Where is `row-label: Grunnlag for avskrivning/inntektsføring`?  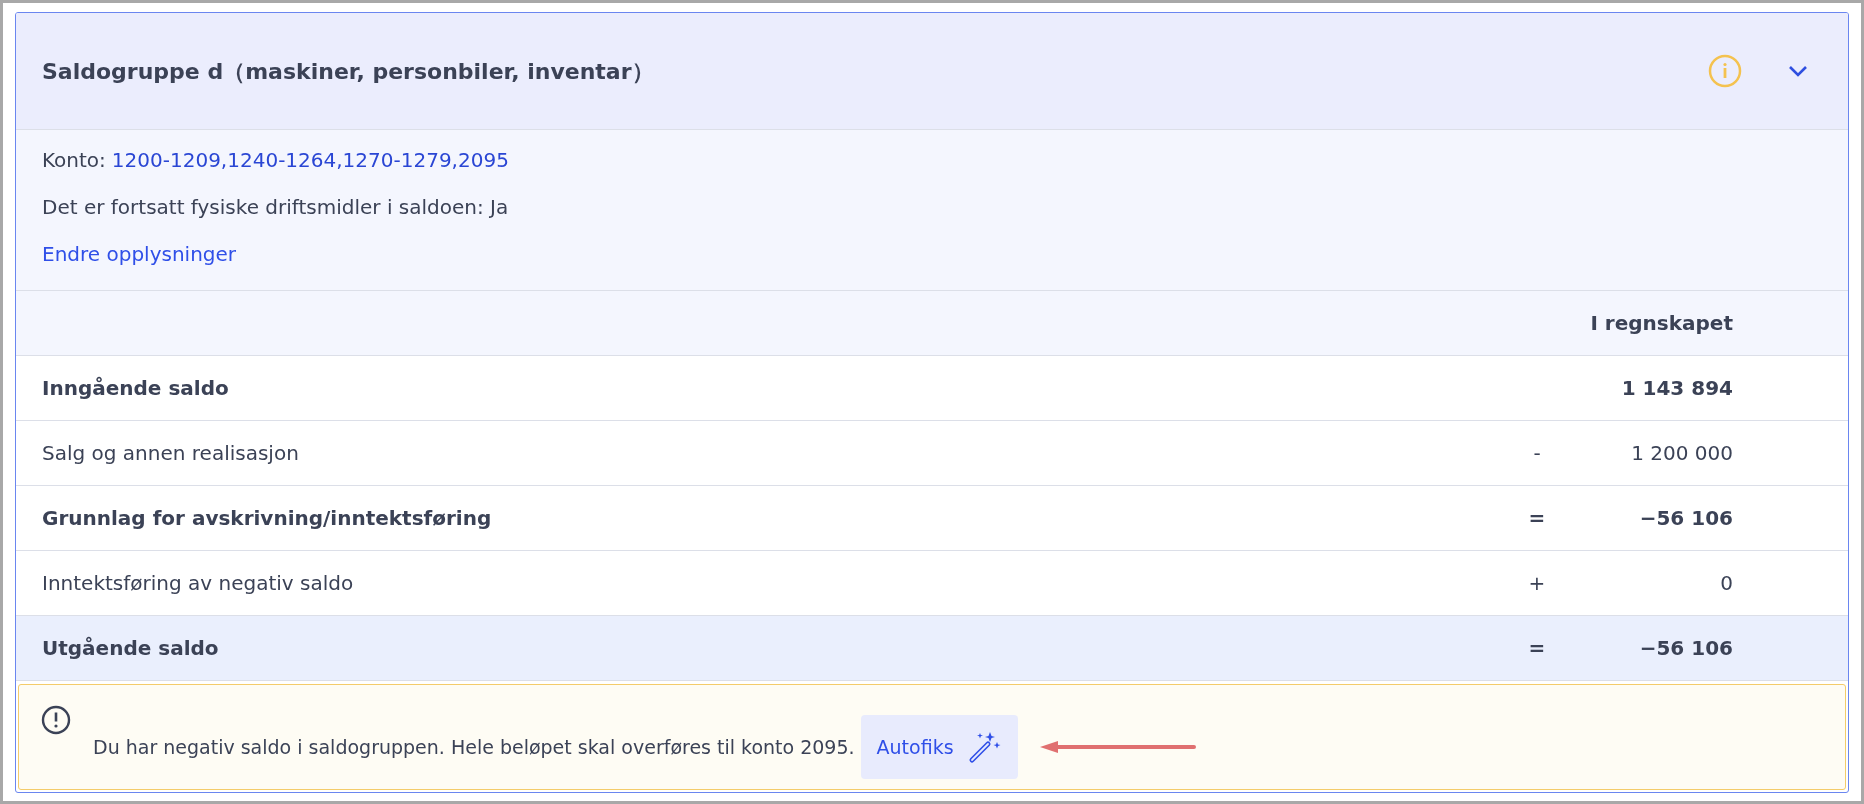 row-label: Grunnlag for avskrivning/inntektsføring is located at coordinates (267, 518).